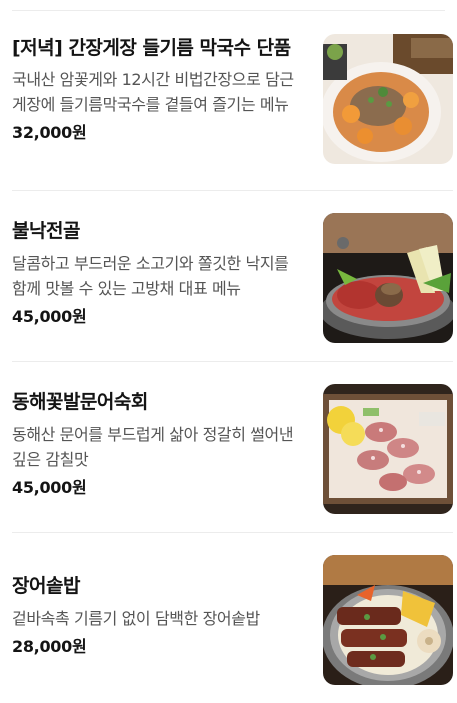 The height and width of the screenshot is (703, 457). I want to click on hotpot-photo, so click(388, 278).